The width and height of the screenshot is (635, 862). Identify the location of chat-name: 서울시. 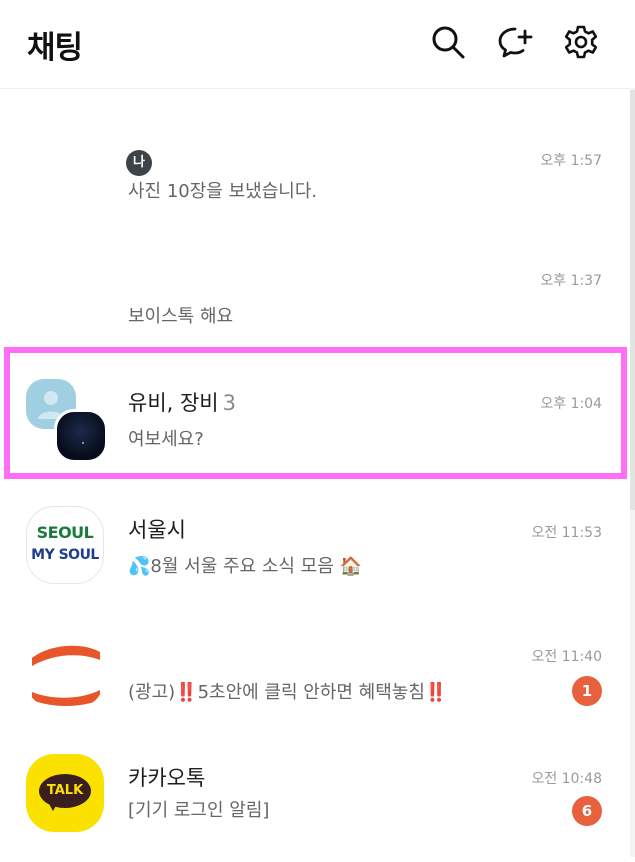
(157, 530).